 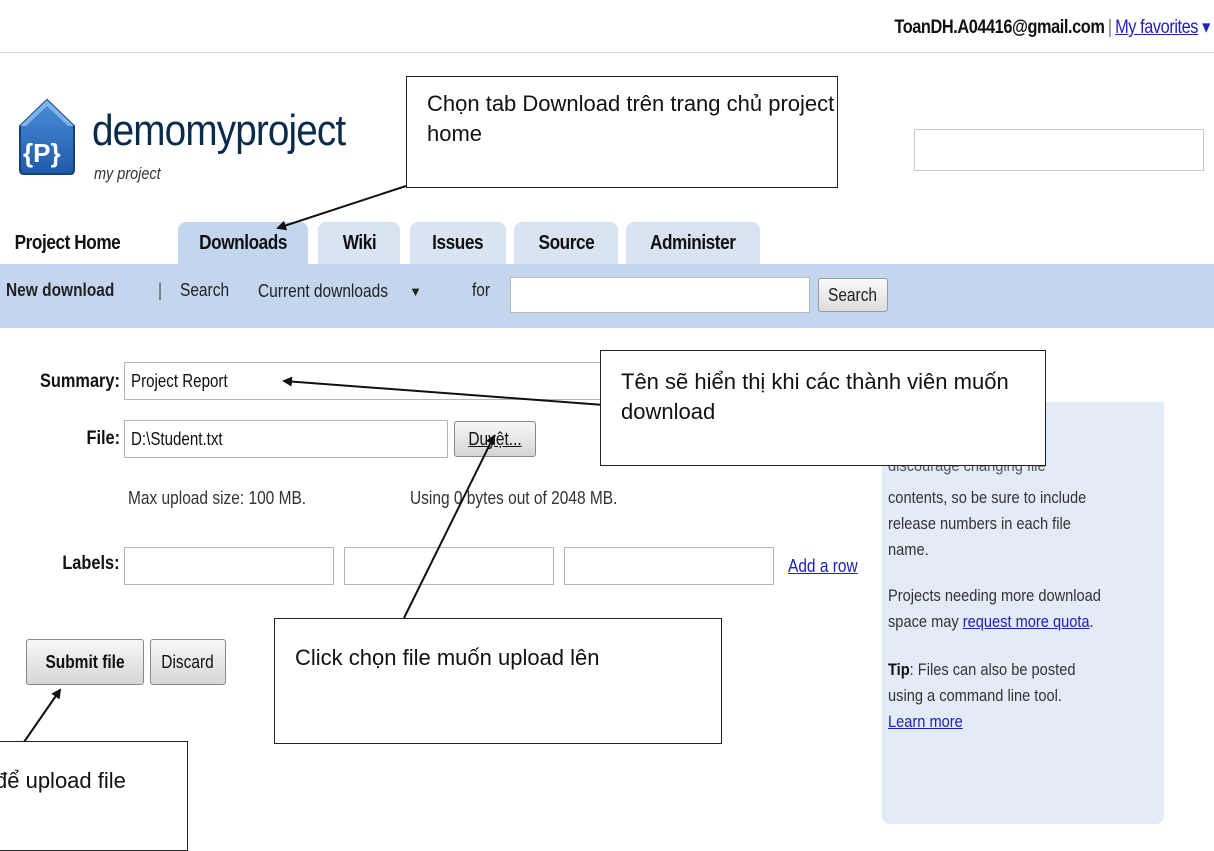 I want to click on callout-submit: để upload file, so click(x=94, y=796).